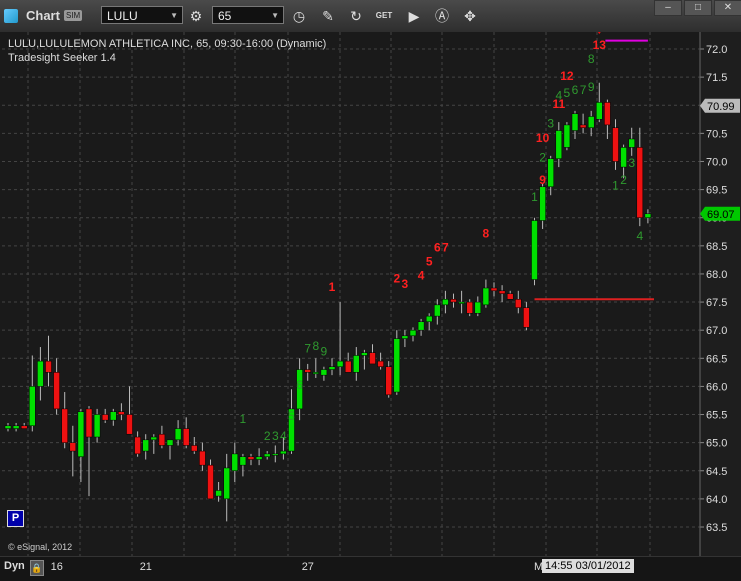 This screenshot has width=741, height=581. I want to click on count-label: 2, so click(542, 157).